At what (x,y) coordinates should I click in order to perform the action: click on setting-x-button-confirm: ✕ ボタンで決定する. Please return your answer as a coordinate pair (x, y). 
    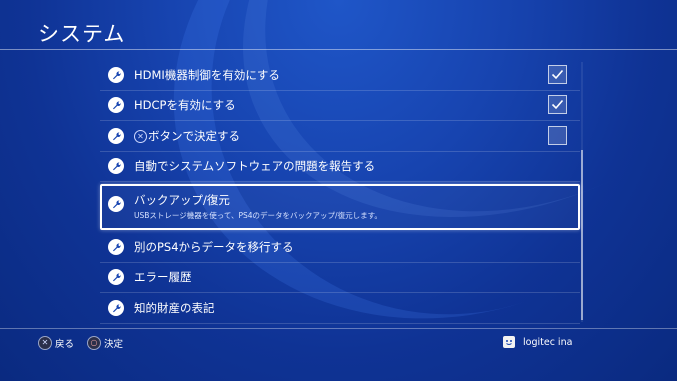
    Looking at the image, I should click on (340, 136).